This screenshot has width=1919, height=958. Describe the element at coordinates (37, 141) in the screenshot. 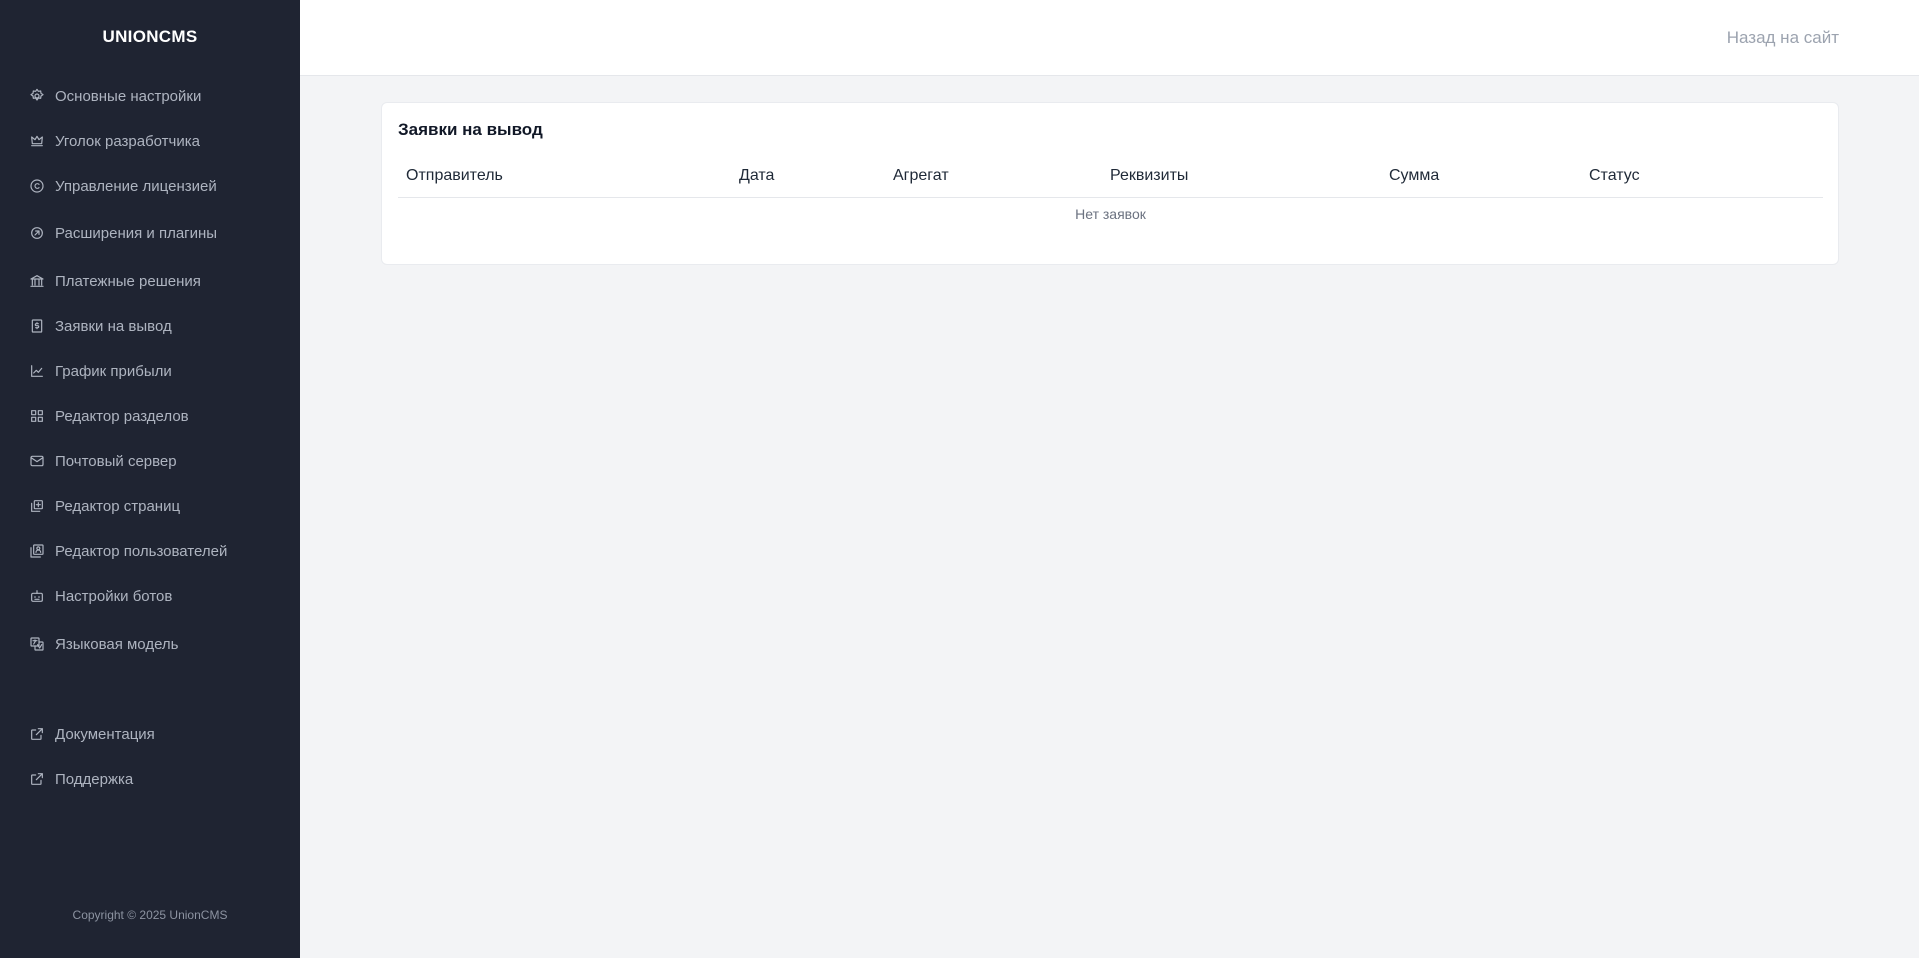

I see `crown-icon` at that location.